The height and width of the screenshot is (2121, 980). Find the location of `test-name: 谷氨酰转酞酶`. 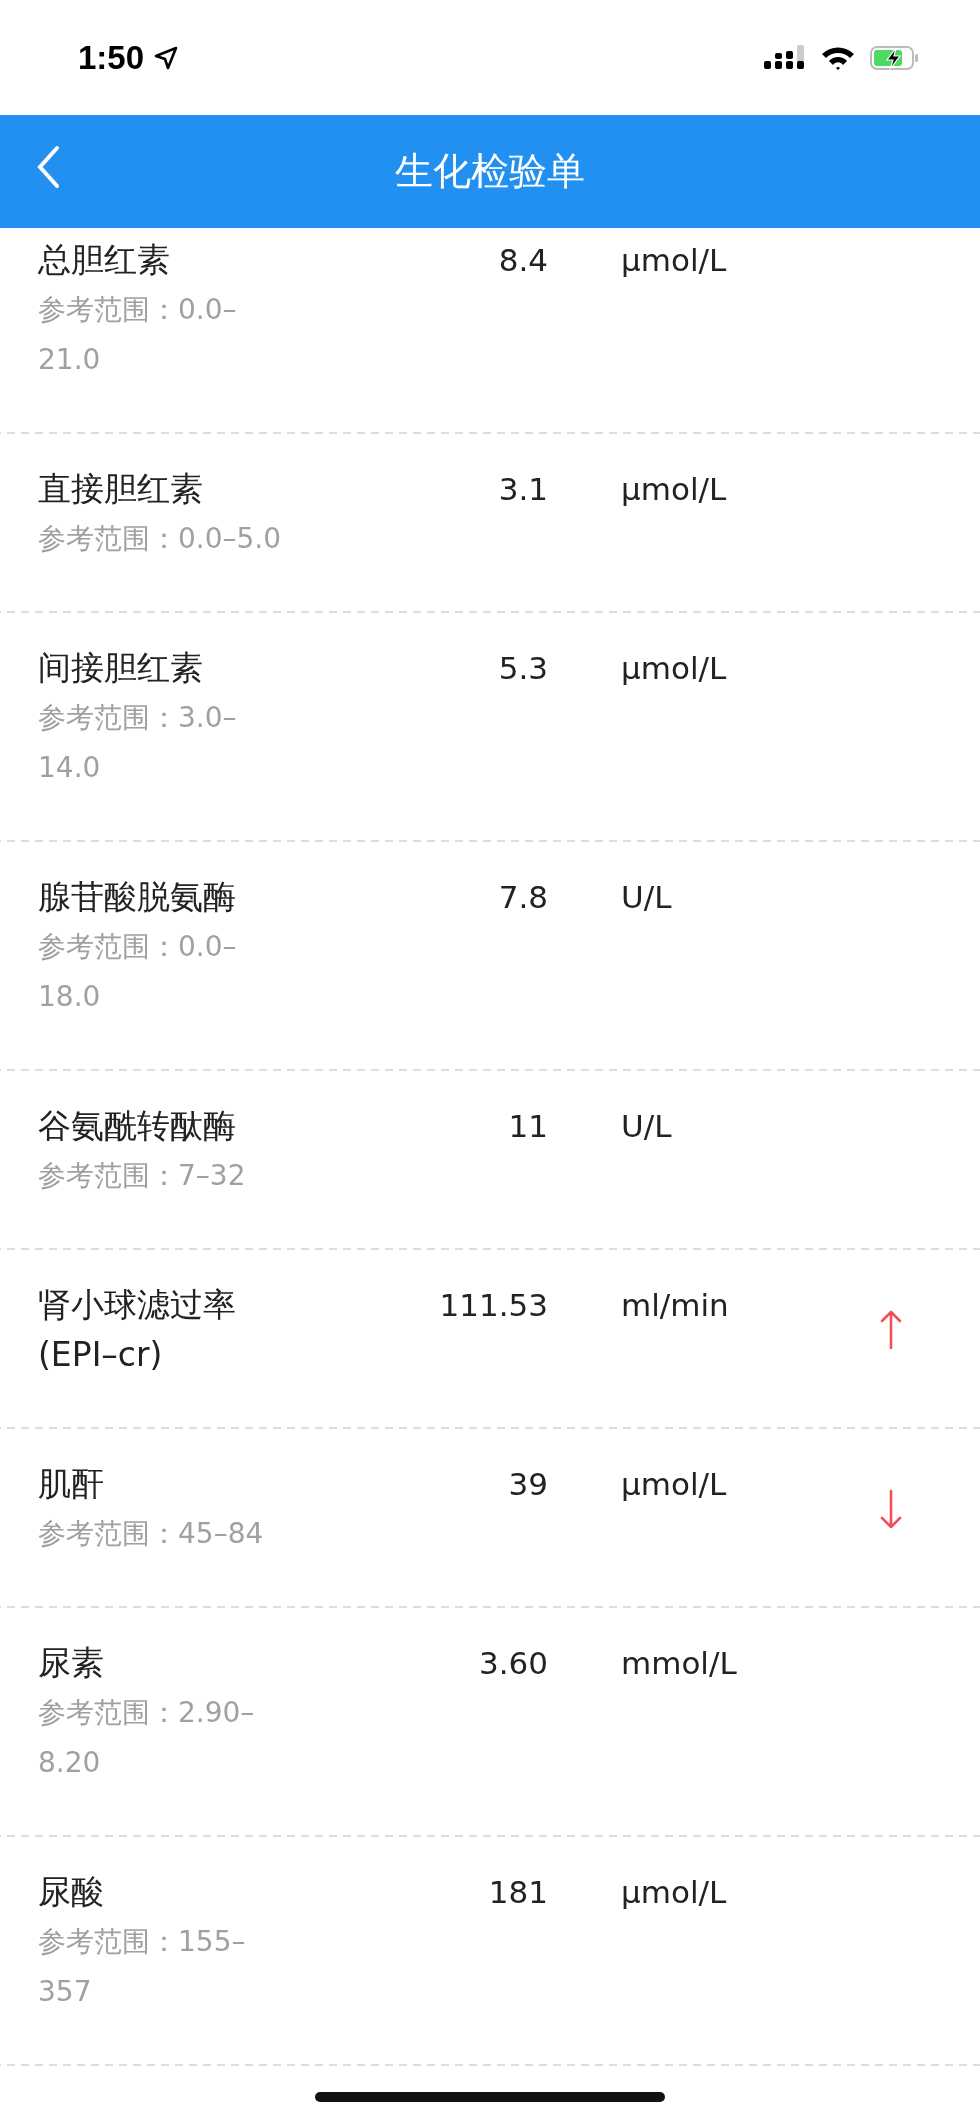

test-name: 谷氨酰转酞酶 is located at coordinates (137, 1126).